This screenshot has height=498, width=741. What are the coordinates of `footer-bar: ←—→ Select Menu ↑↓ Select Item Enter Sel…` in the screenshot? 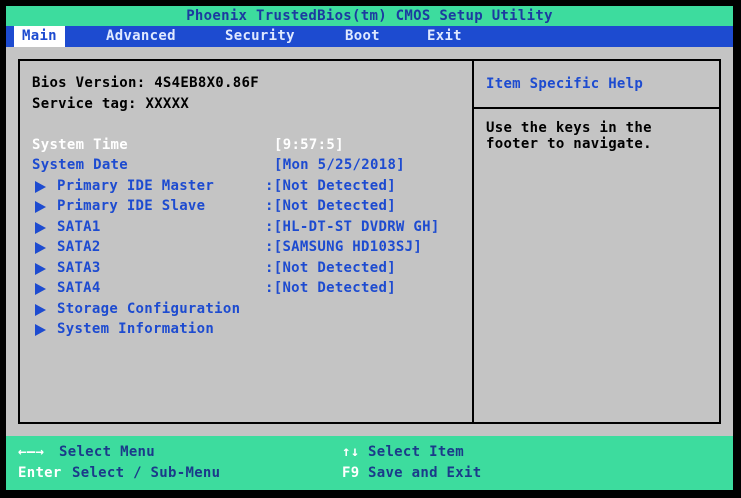 It's located at (369, 463).